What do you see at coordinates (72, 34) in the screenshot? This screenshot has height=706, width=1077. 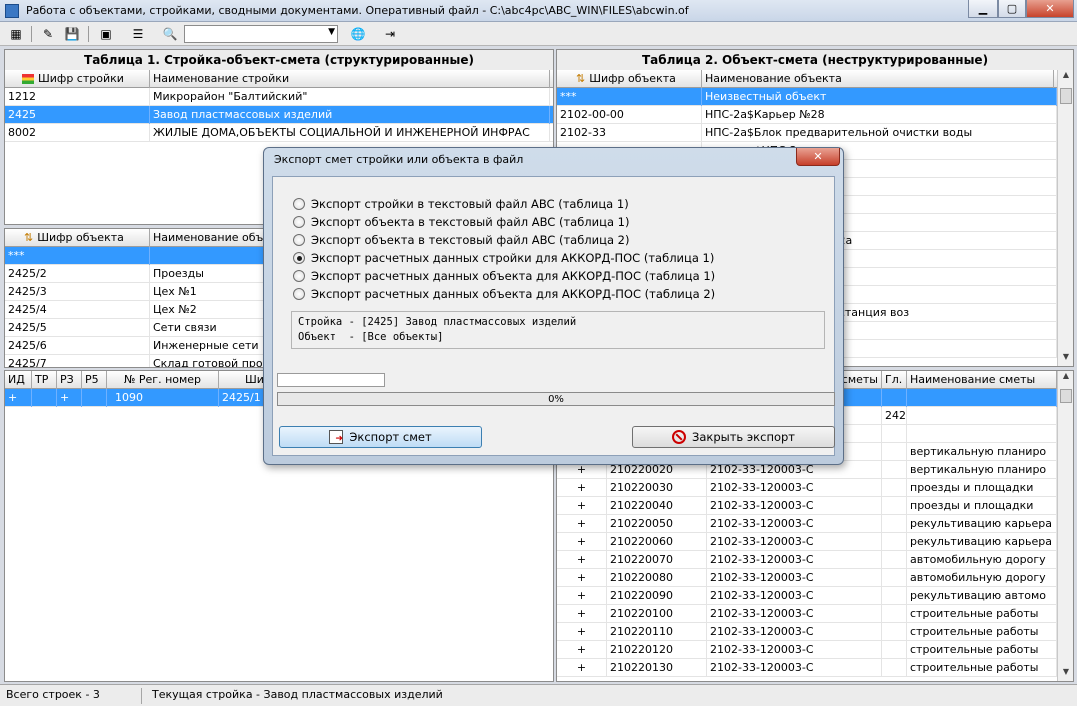 I see `save-icon: 💾` at bounding box center [72, 34].